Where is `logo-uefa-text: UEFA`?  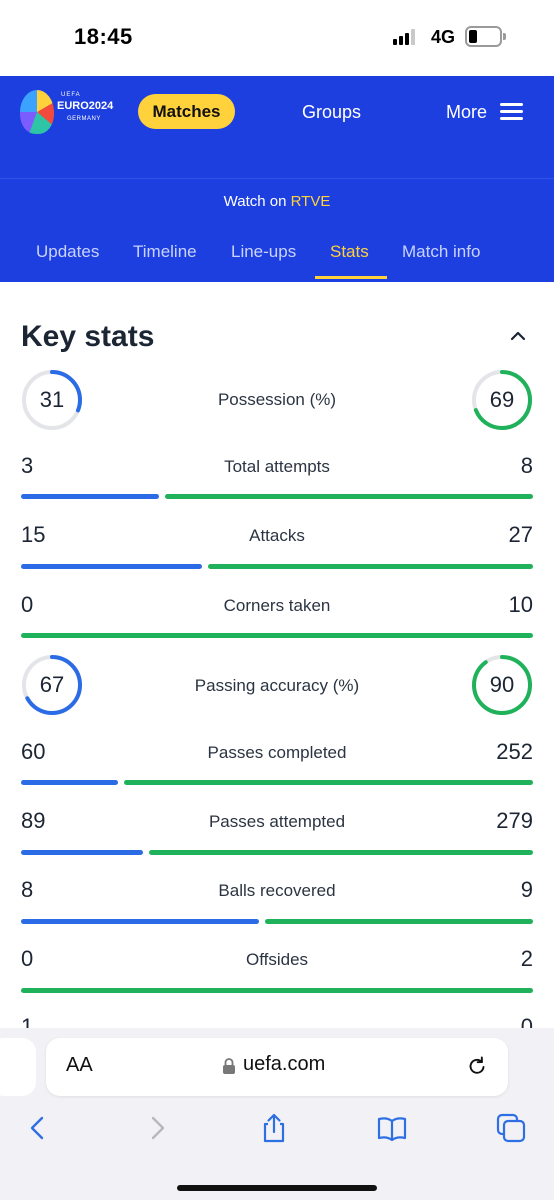
logo-uefa-text: UEFA is located at coordinates (71, 95).